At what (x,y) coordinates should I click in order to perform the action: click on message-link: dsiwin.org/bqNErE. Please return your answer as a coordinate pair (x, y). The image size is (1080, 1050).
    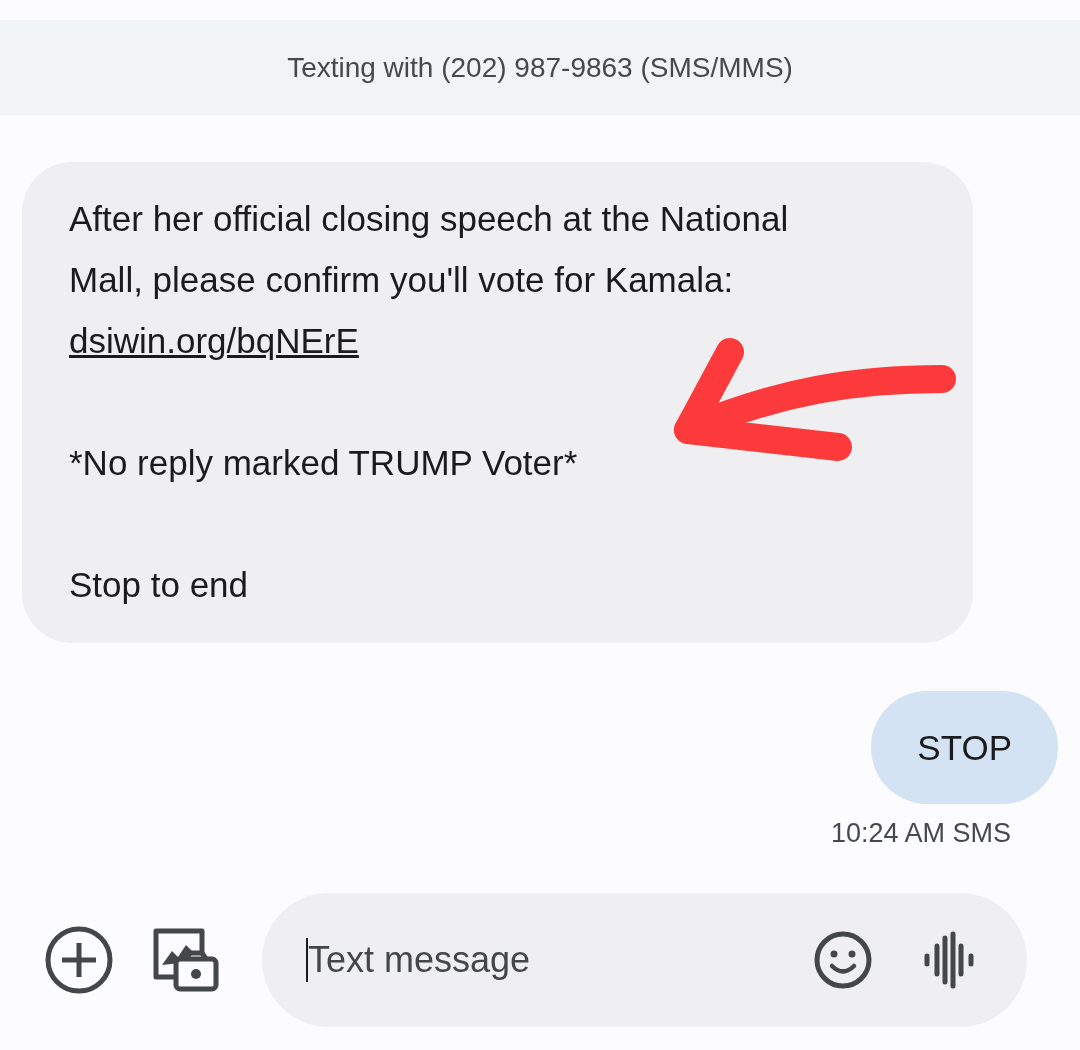
    Looking at the image, I should click on (214, 340).